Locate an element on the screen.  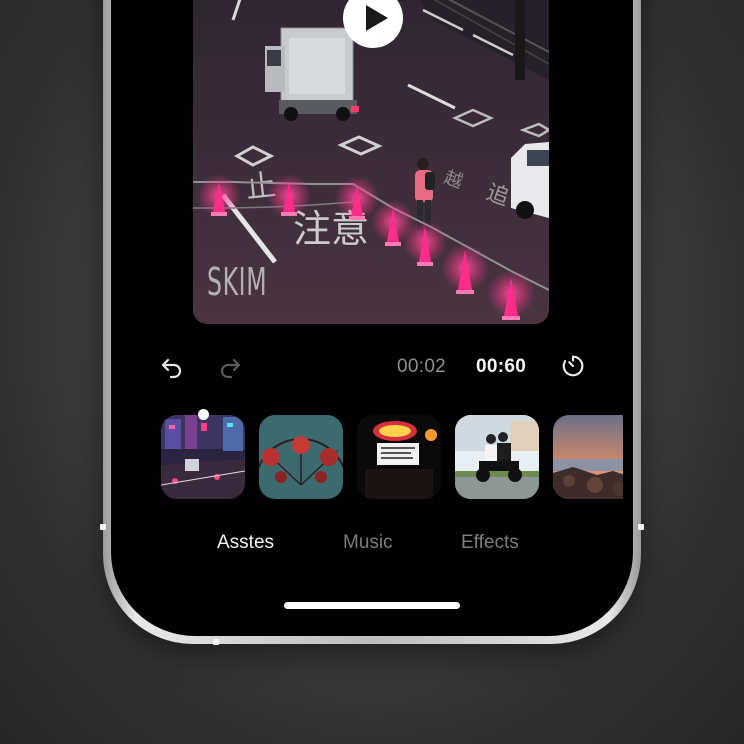
timer-icon is located at coordinates (573, 366).